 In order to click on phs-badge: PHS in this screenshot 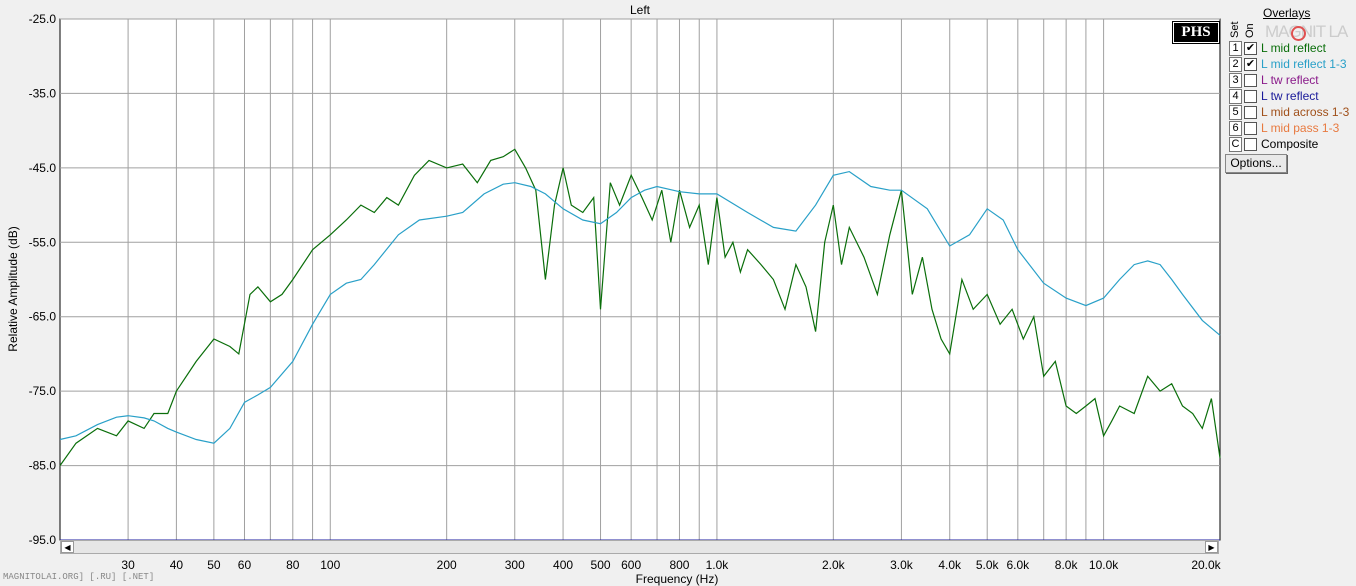, I will do `click(1196, 32)`.